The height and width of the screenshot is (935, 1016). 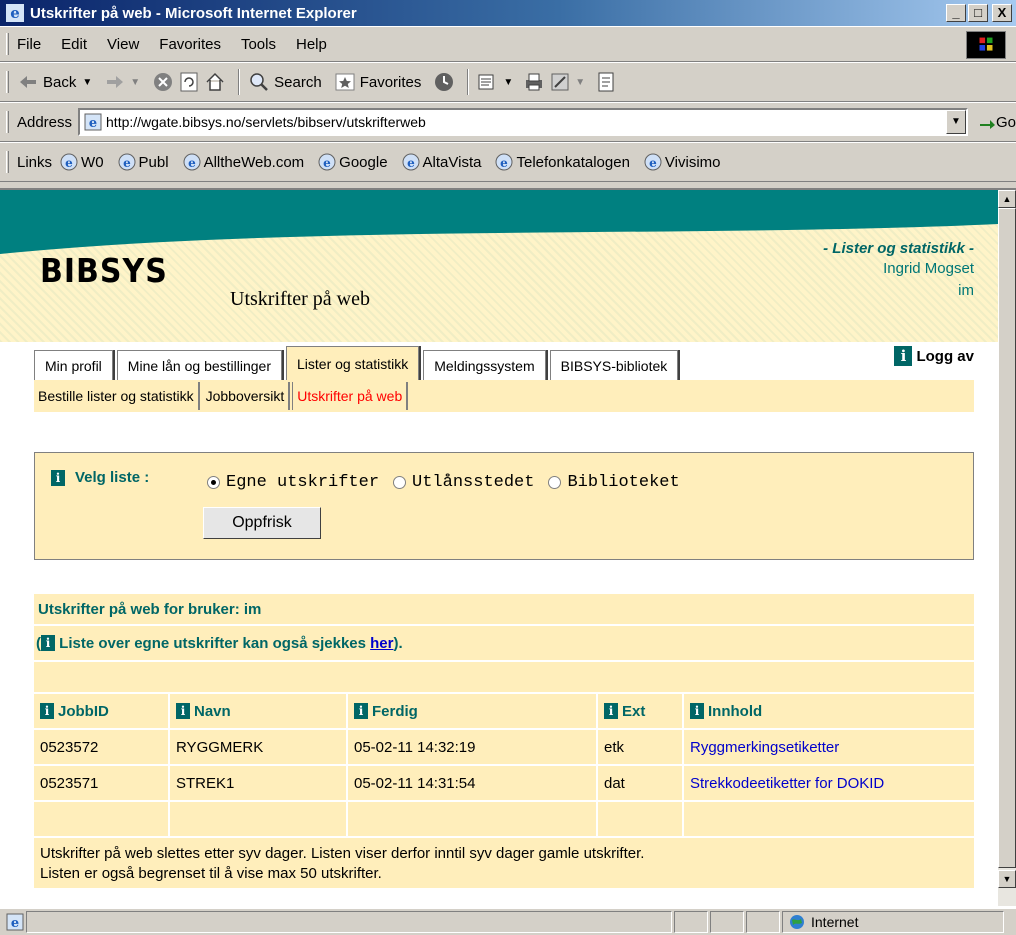 I want to click on cell-ext: etk, so click(x=640, y=747).